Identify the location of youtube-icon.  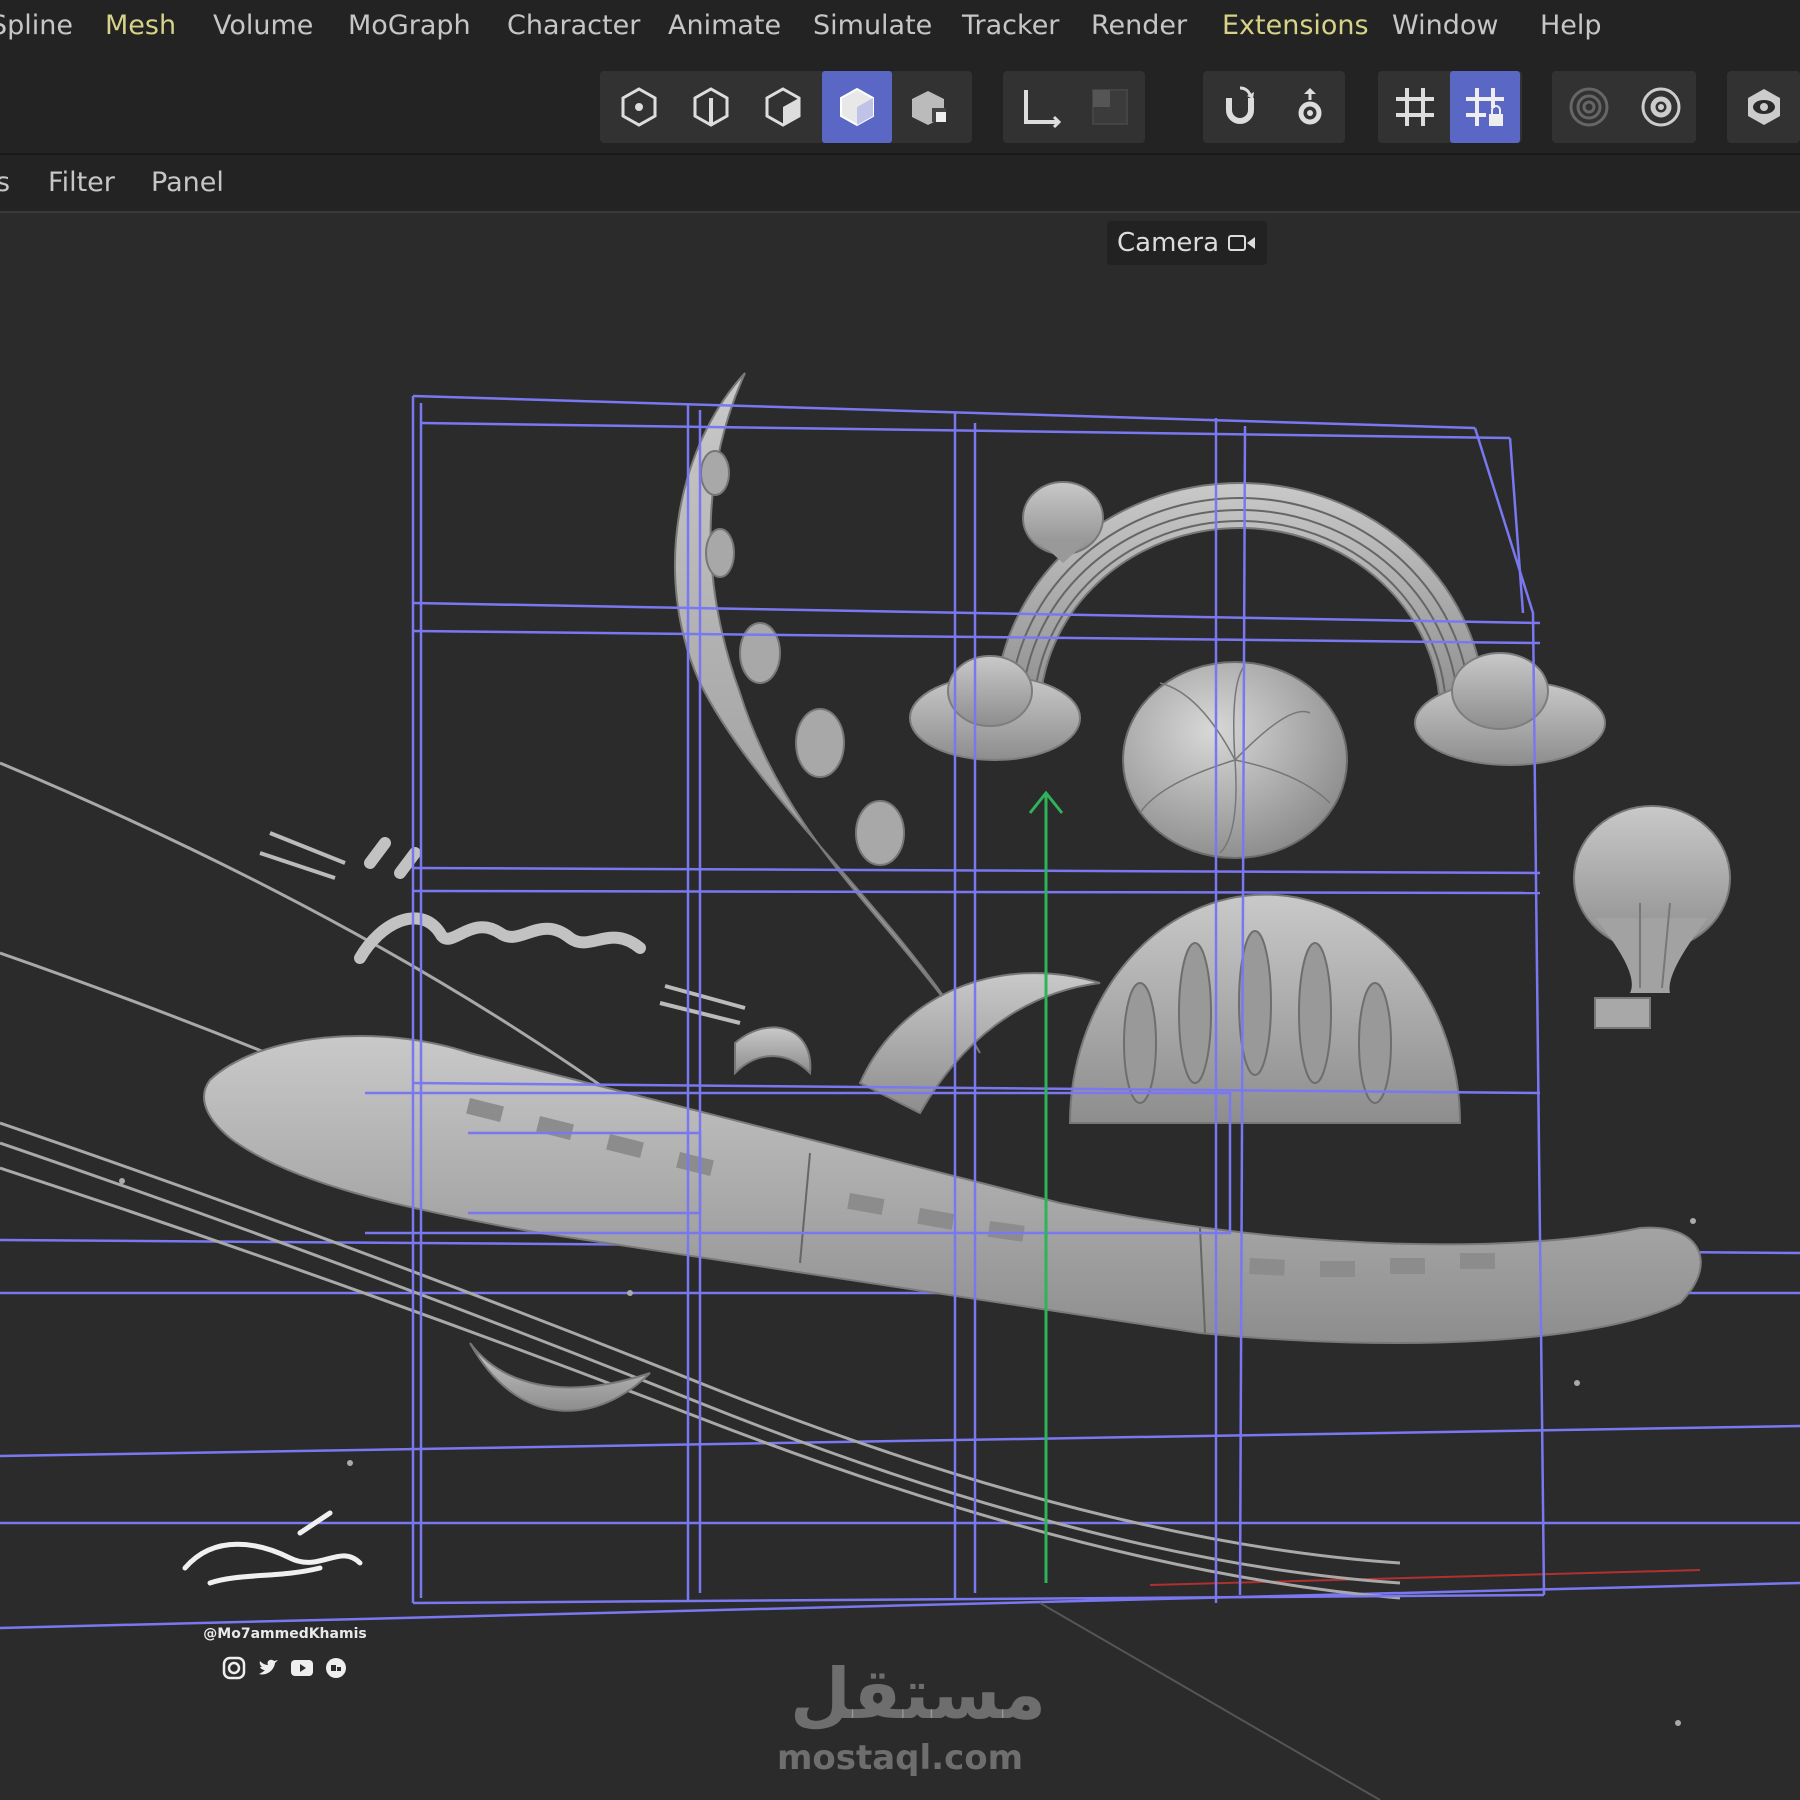
(302, 1668).